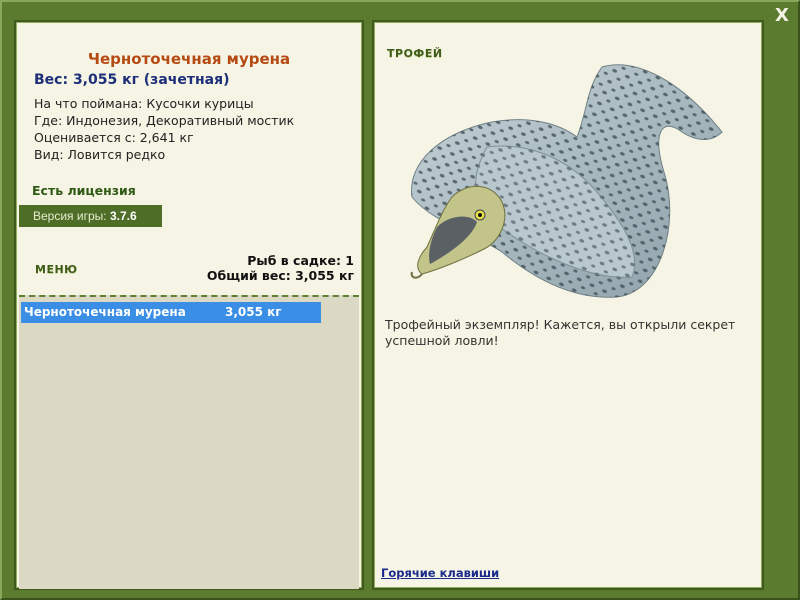 This screenshot has height=600, width=800. I want to click on catch-weight: 3,055 кг, so click(253, 312).